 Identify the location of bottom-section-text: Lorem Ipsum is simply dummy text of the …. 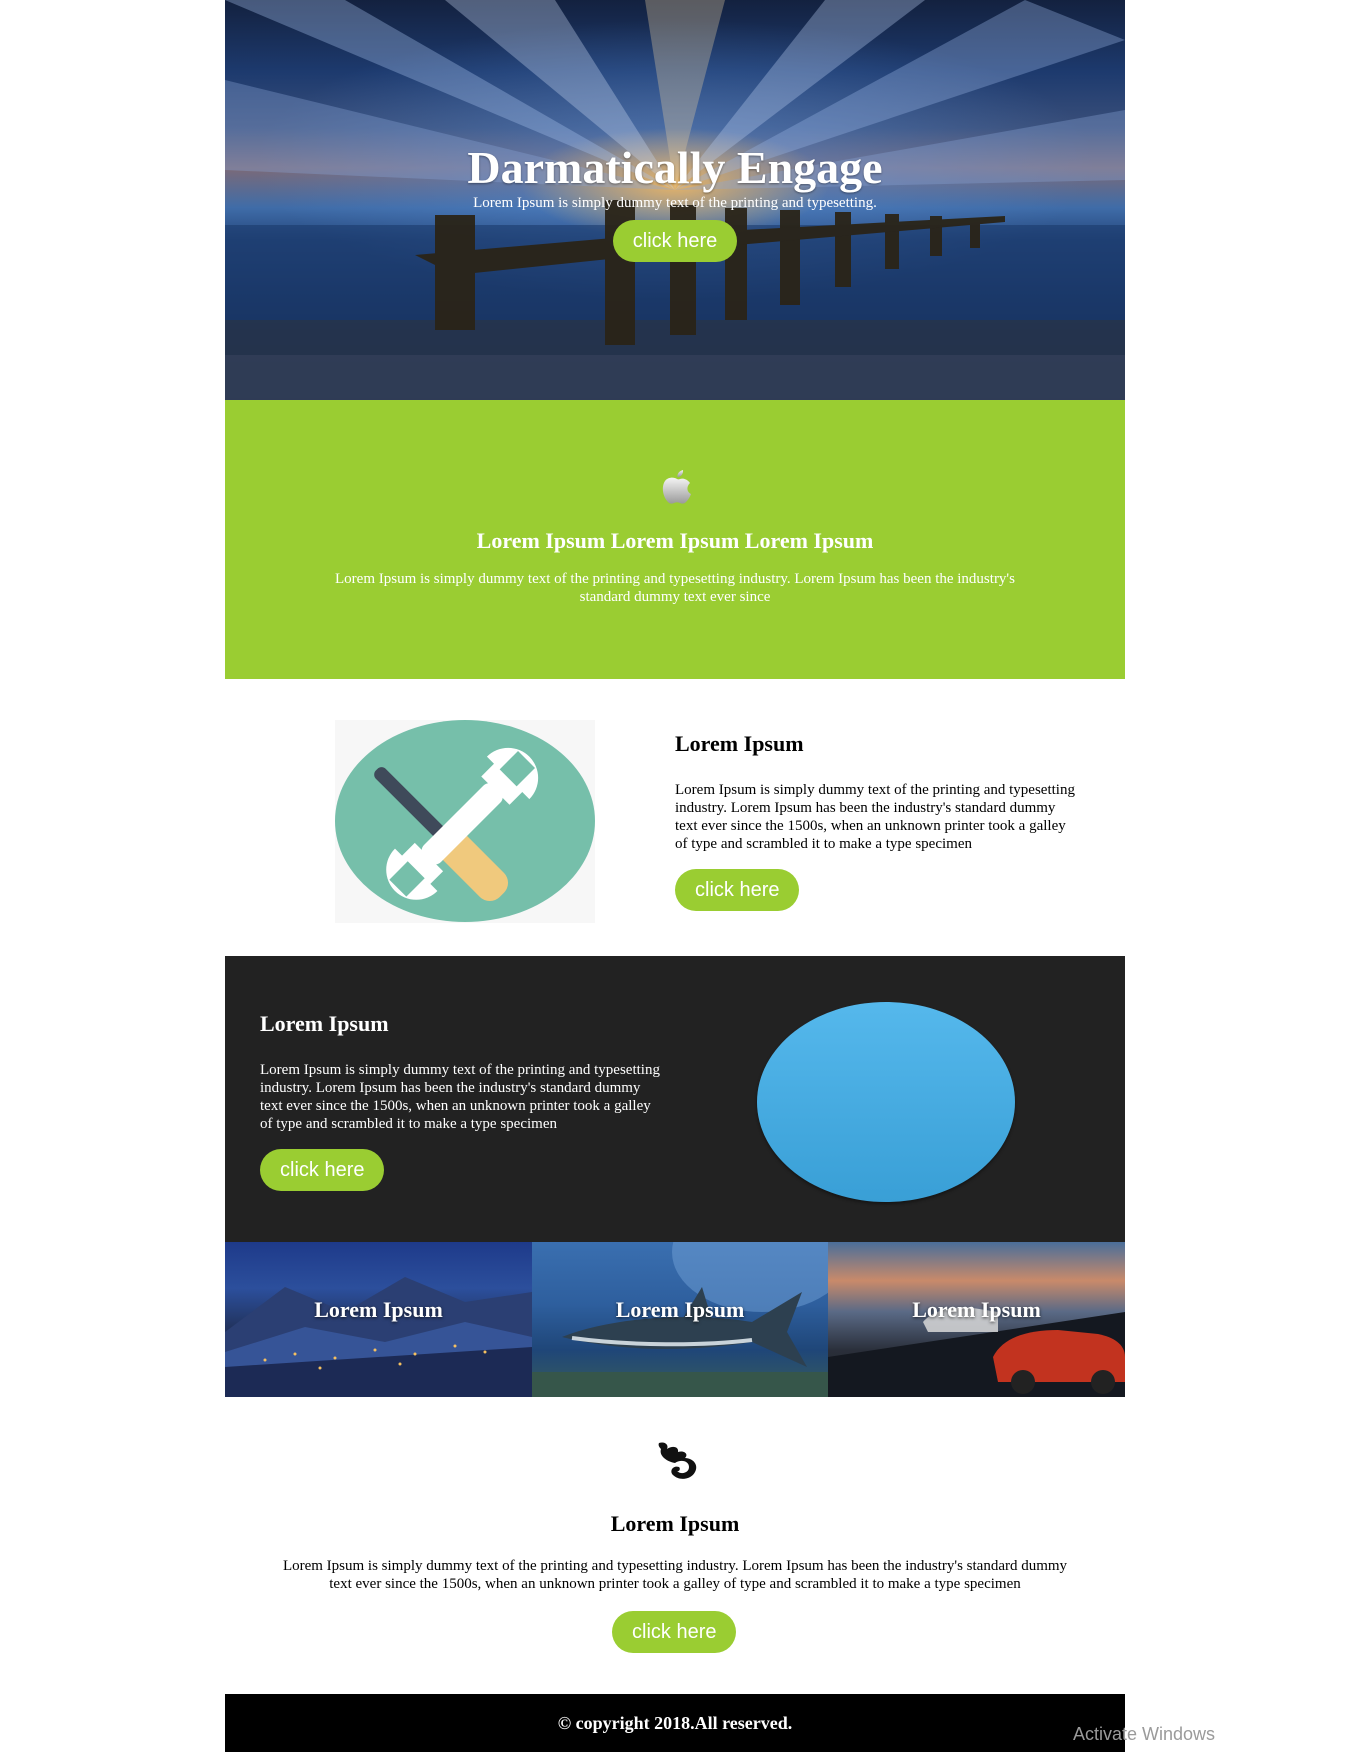
(675, 1575).